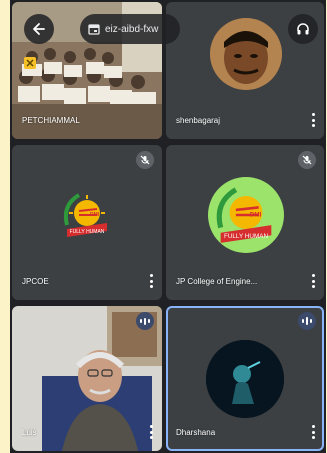 Image resolution: width=327 pixels, height=453 pixels. I want to click on participant-tile-luis: Luis, so click(87, 378).